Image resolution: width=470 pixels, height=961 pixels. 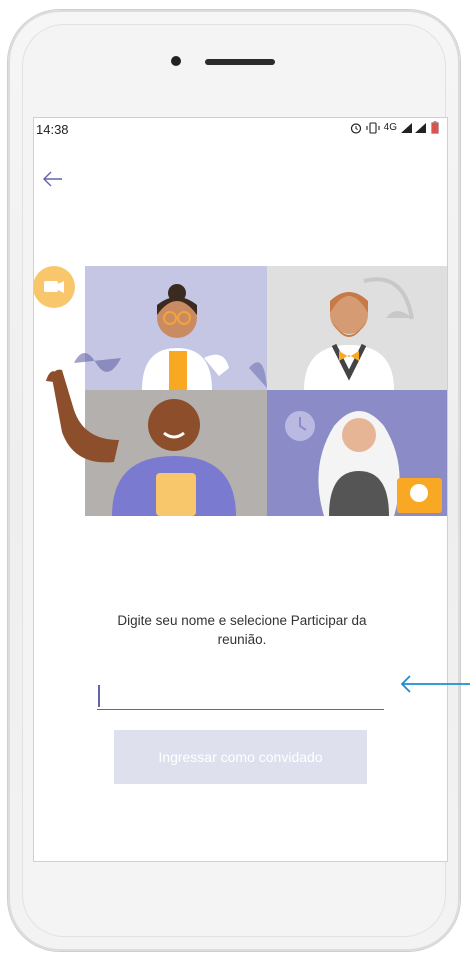 What do you see at coordinates (355, 128) in the screenshot?
I see `alarm-icon` at bounding box center [355, 128].